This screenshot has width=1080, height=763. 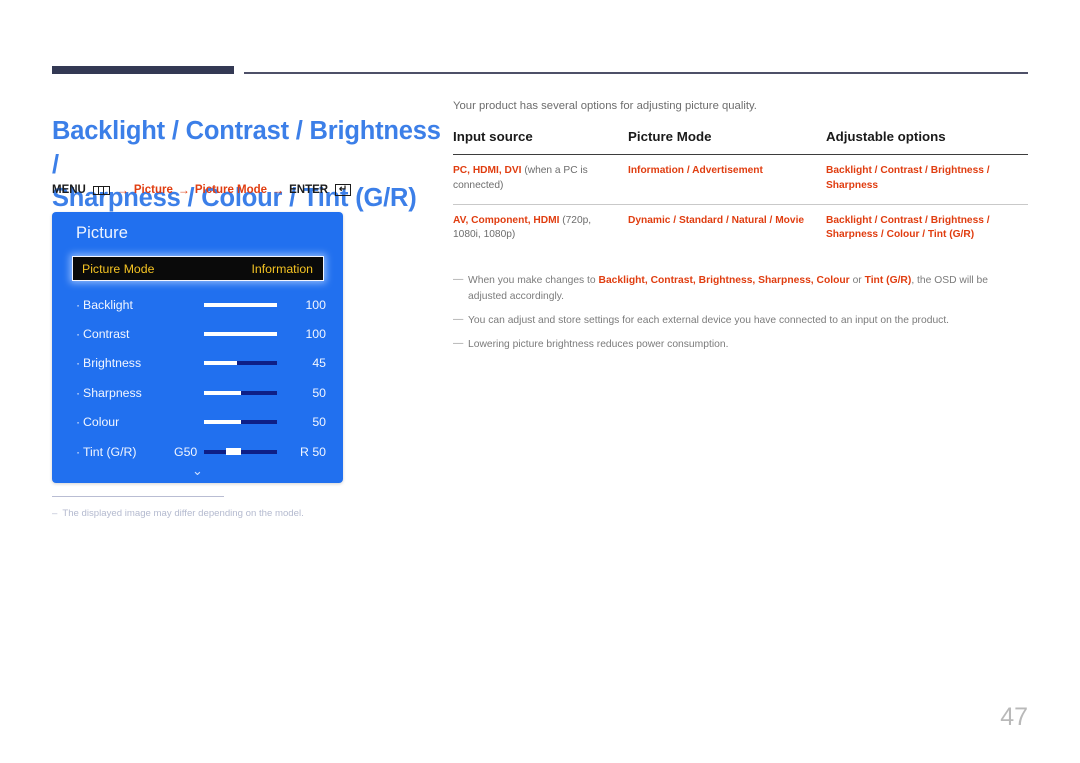 I want to click on osd-row-label: · Brightness, so click(x=109, y=363).